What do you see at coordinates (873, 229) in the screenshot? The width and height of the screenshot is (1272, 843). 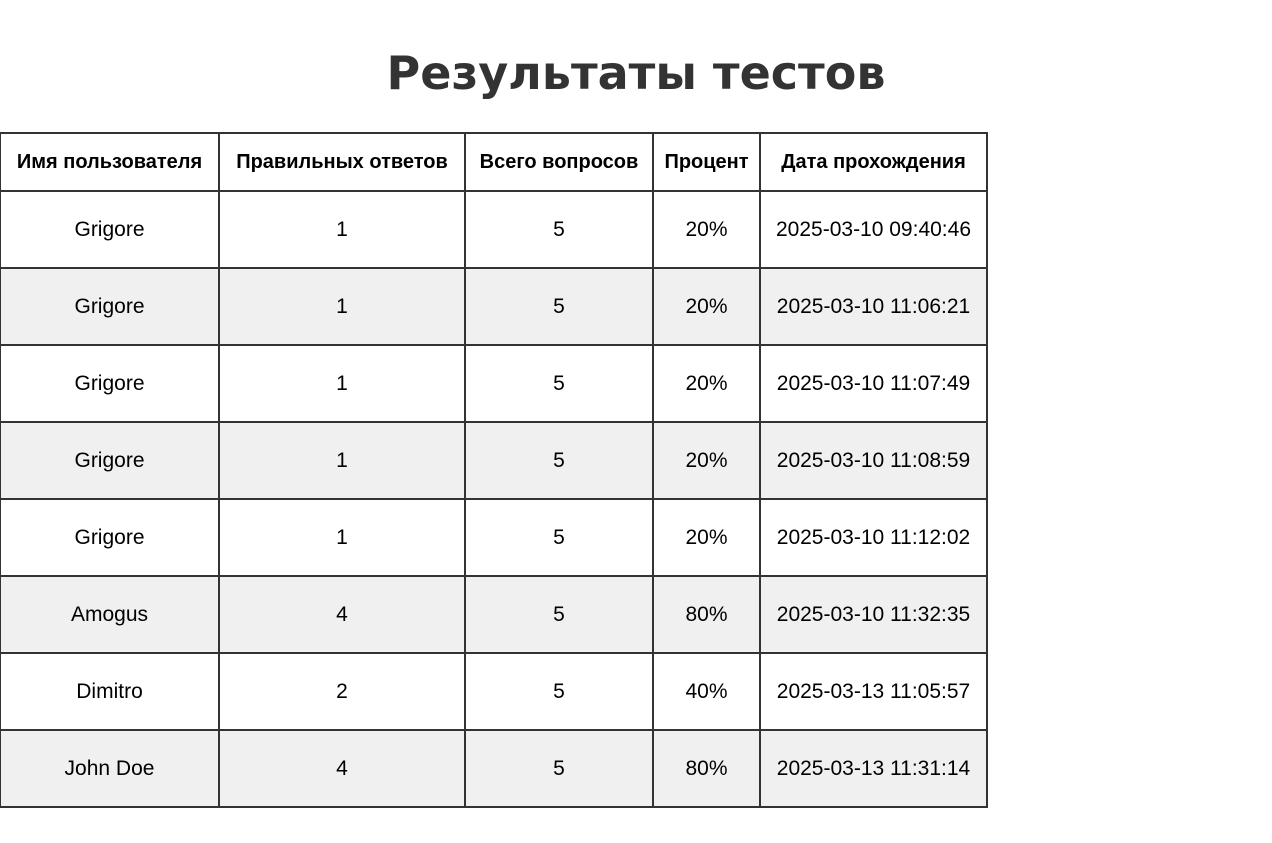 I see `cell-date: 2025-03-10 09:40:46` at bounding box center [873, 229].